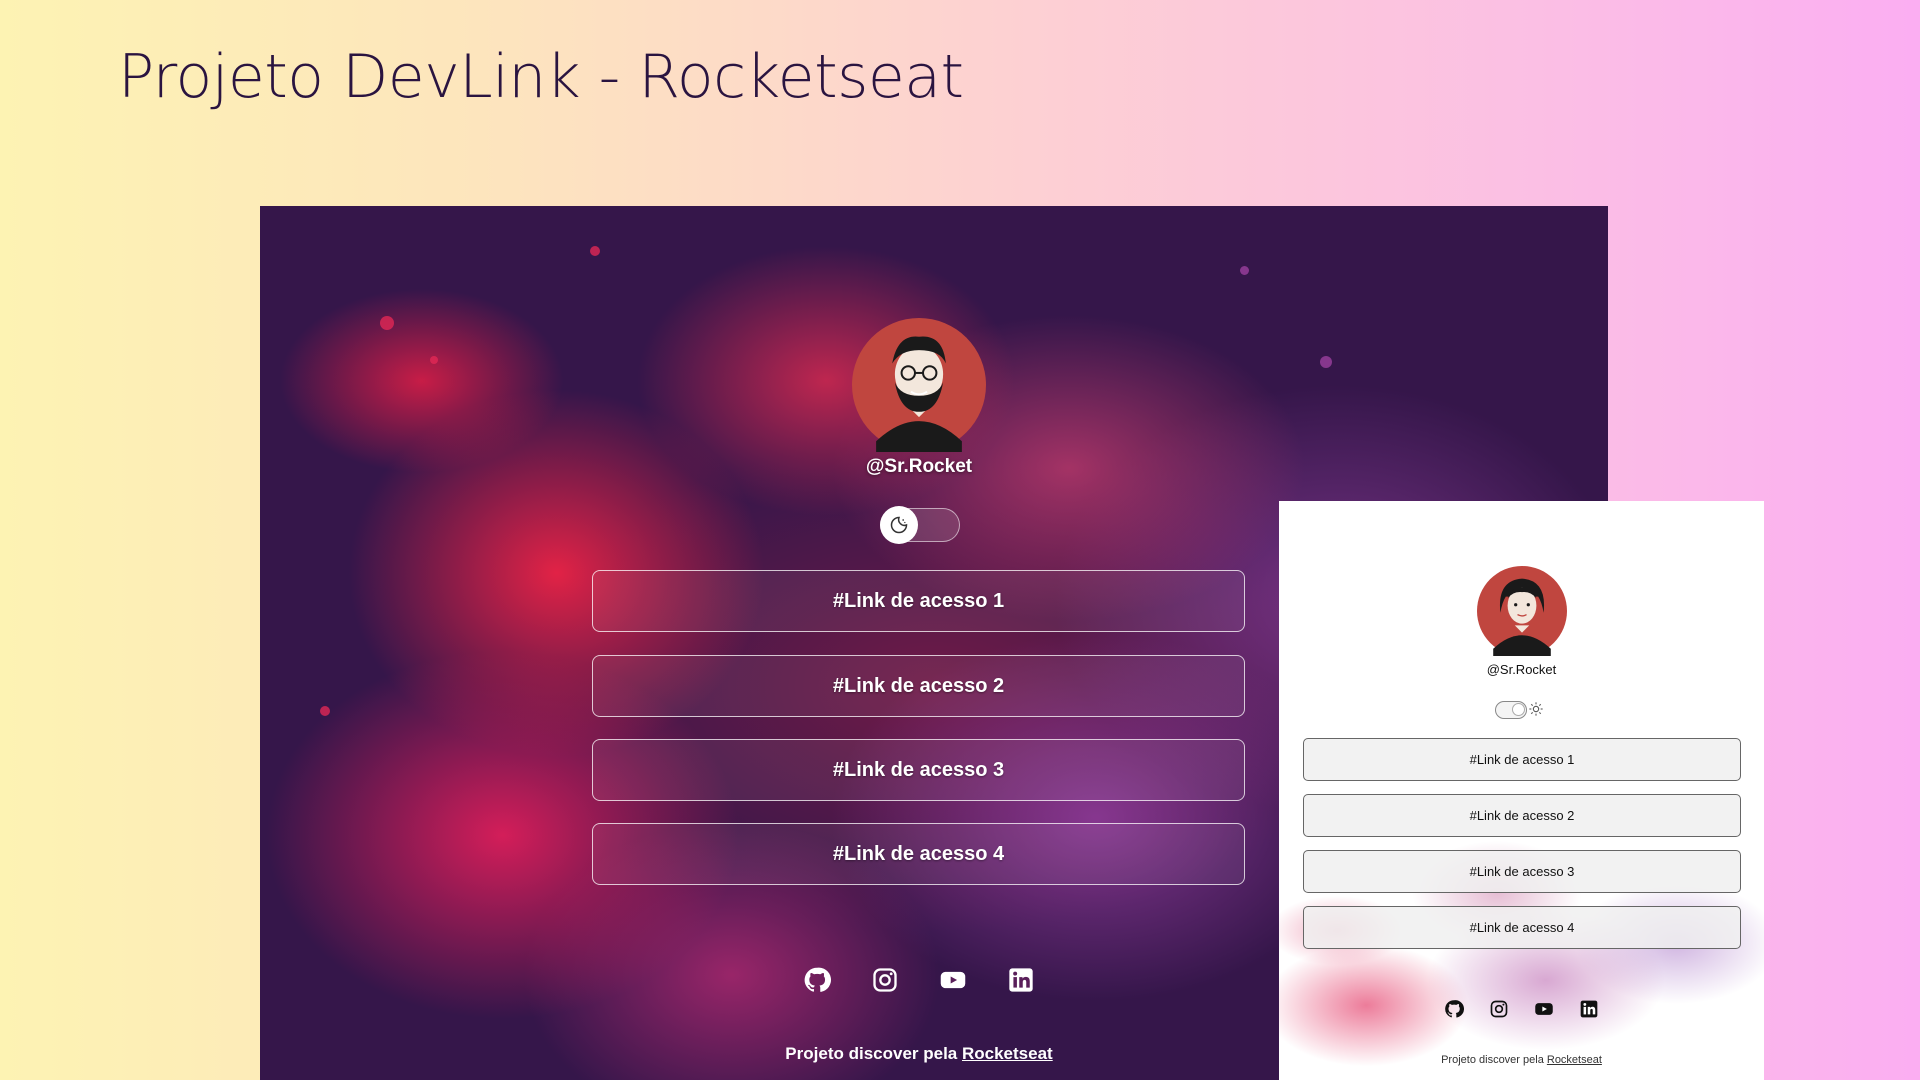 The width and height of the screenshot is (1920, 1080). What do you see at coordinates (1536, 709) in the screenshot?
I see `sun-icon` at bounding box center [1536, 709].